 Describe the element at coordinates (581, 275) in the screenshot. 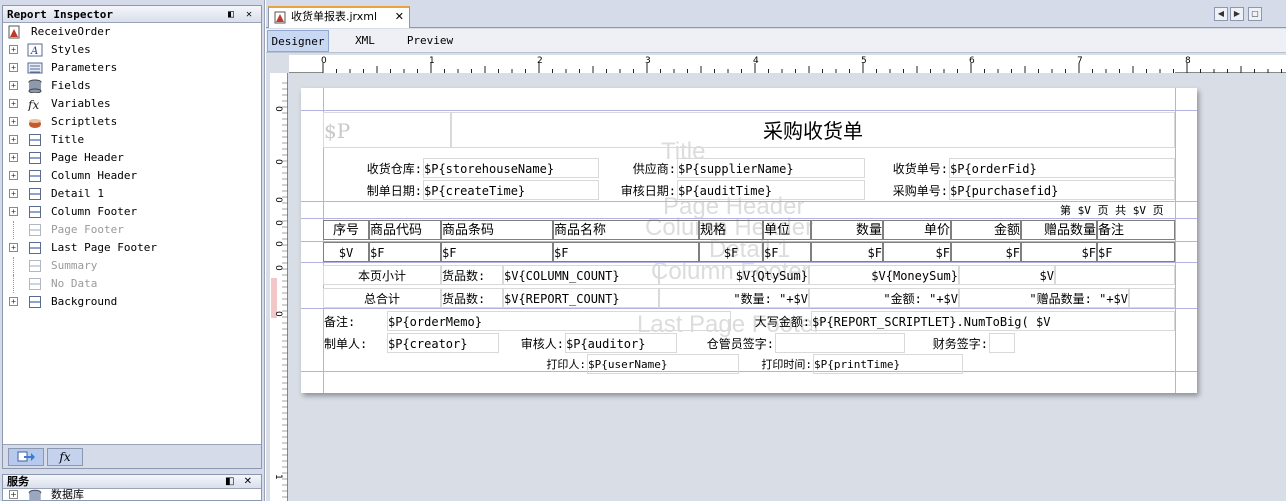

I see `page-count-value: $V{COLUMN_COUNT}` at that location.